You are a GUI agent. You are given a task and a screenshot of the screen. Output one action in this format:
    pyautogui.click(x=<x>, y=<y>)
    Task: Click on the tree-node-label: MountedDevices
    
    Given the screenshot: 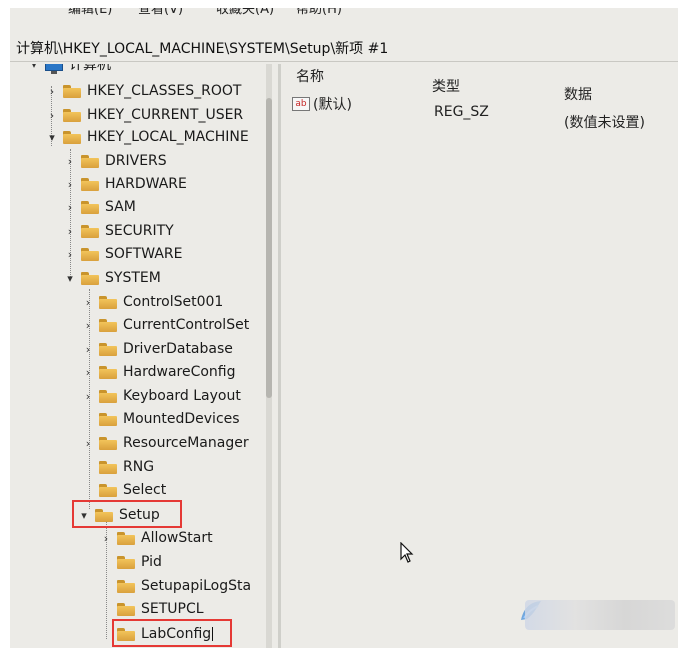 What is the action you would take?
    pyautogui.click(x=181, y=419)
    